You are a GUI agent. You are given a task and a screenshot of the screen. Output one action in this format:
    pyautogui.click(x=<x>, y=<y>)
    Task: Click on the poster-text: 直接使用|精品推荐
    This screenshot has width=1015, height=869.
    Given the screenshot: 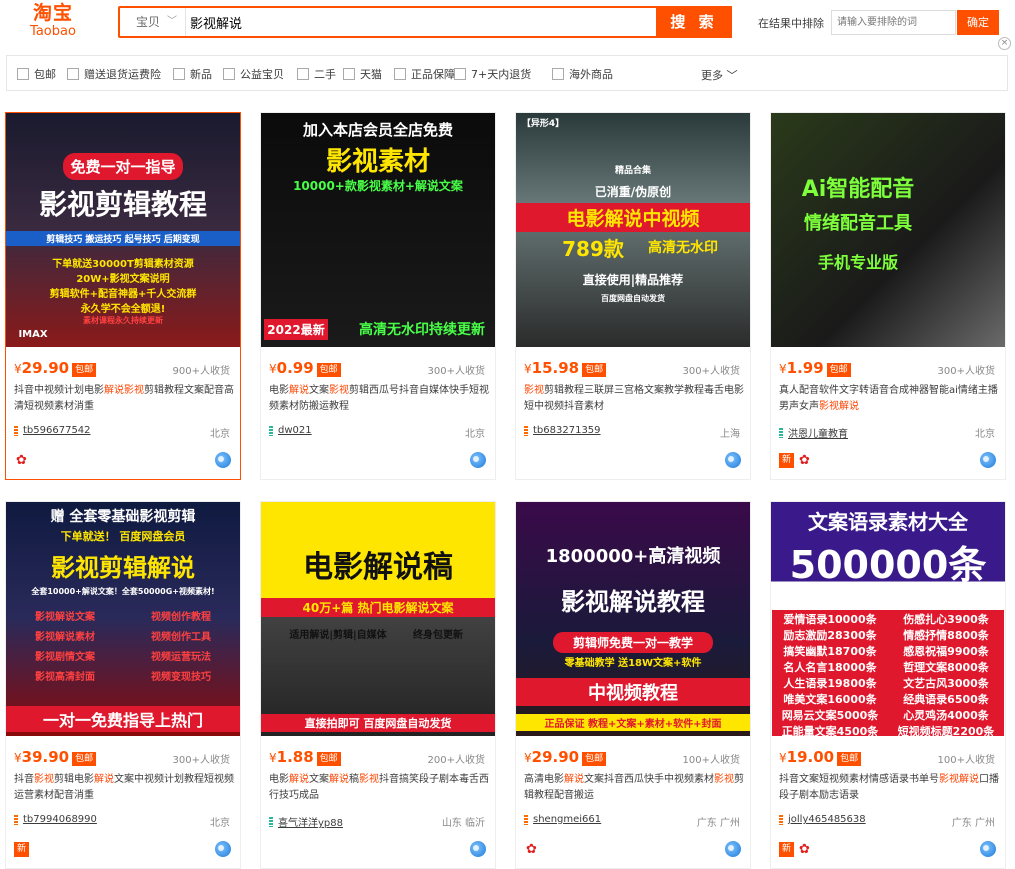 What is the action you would take?
    pyautogui.click(x=633, y=280)
    